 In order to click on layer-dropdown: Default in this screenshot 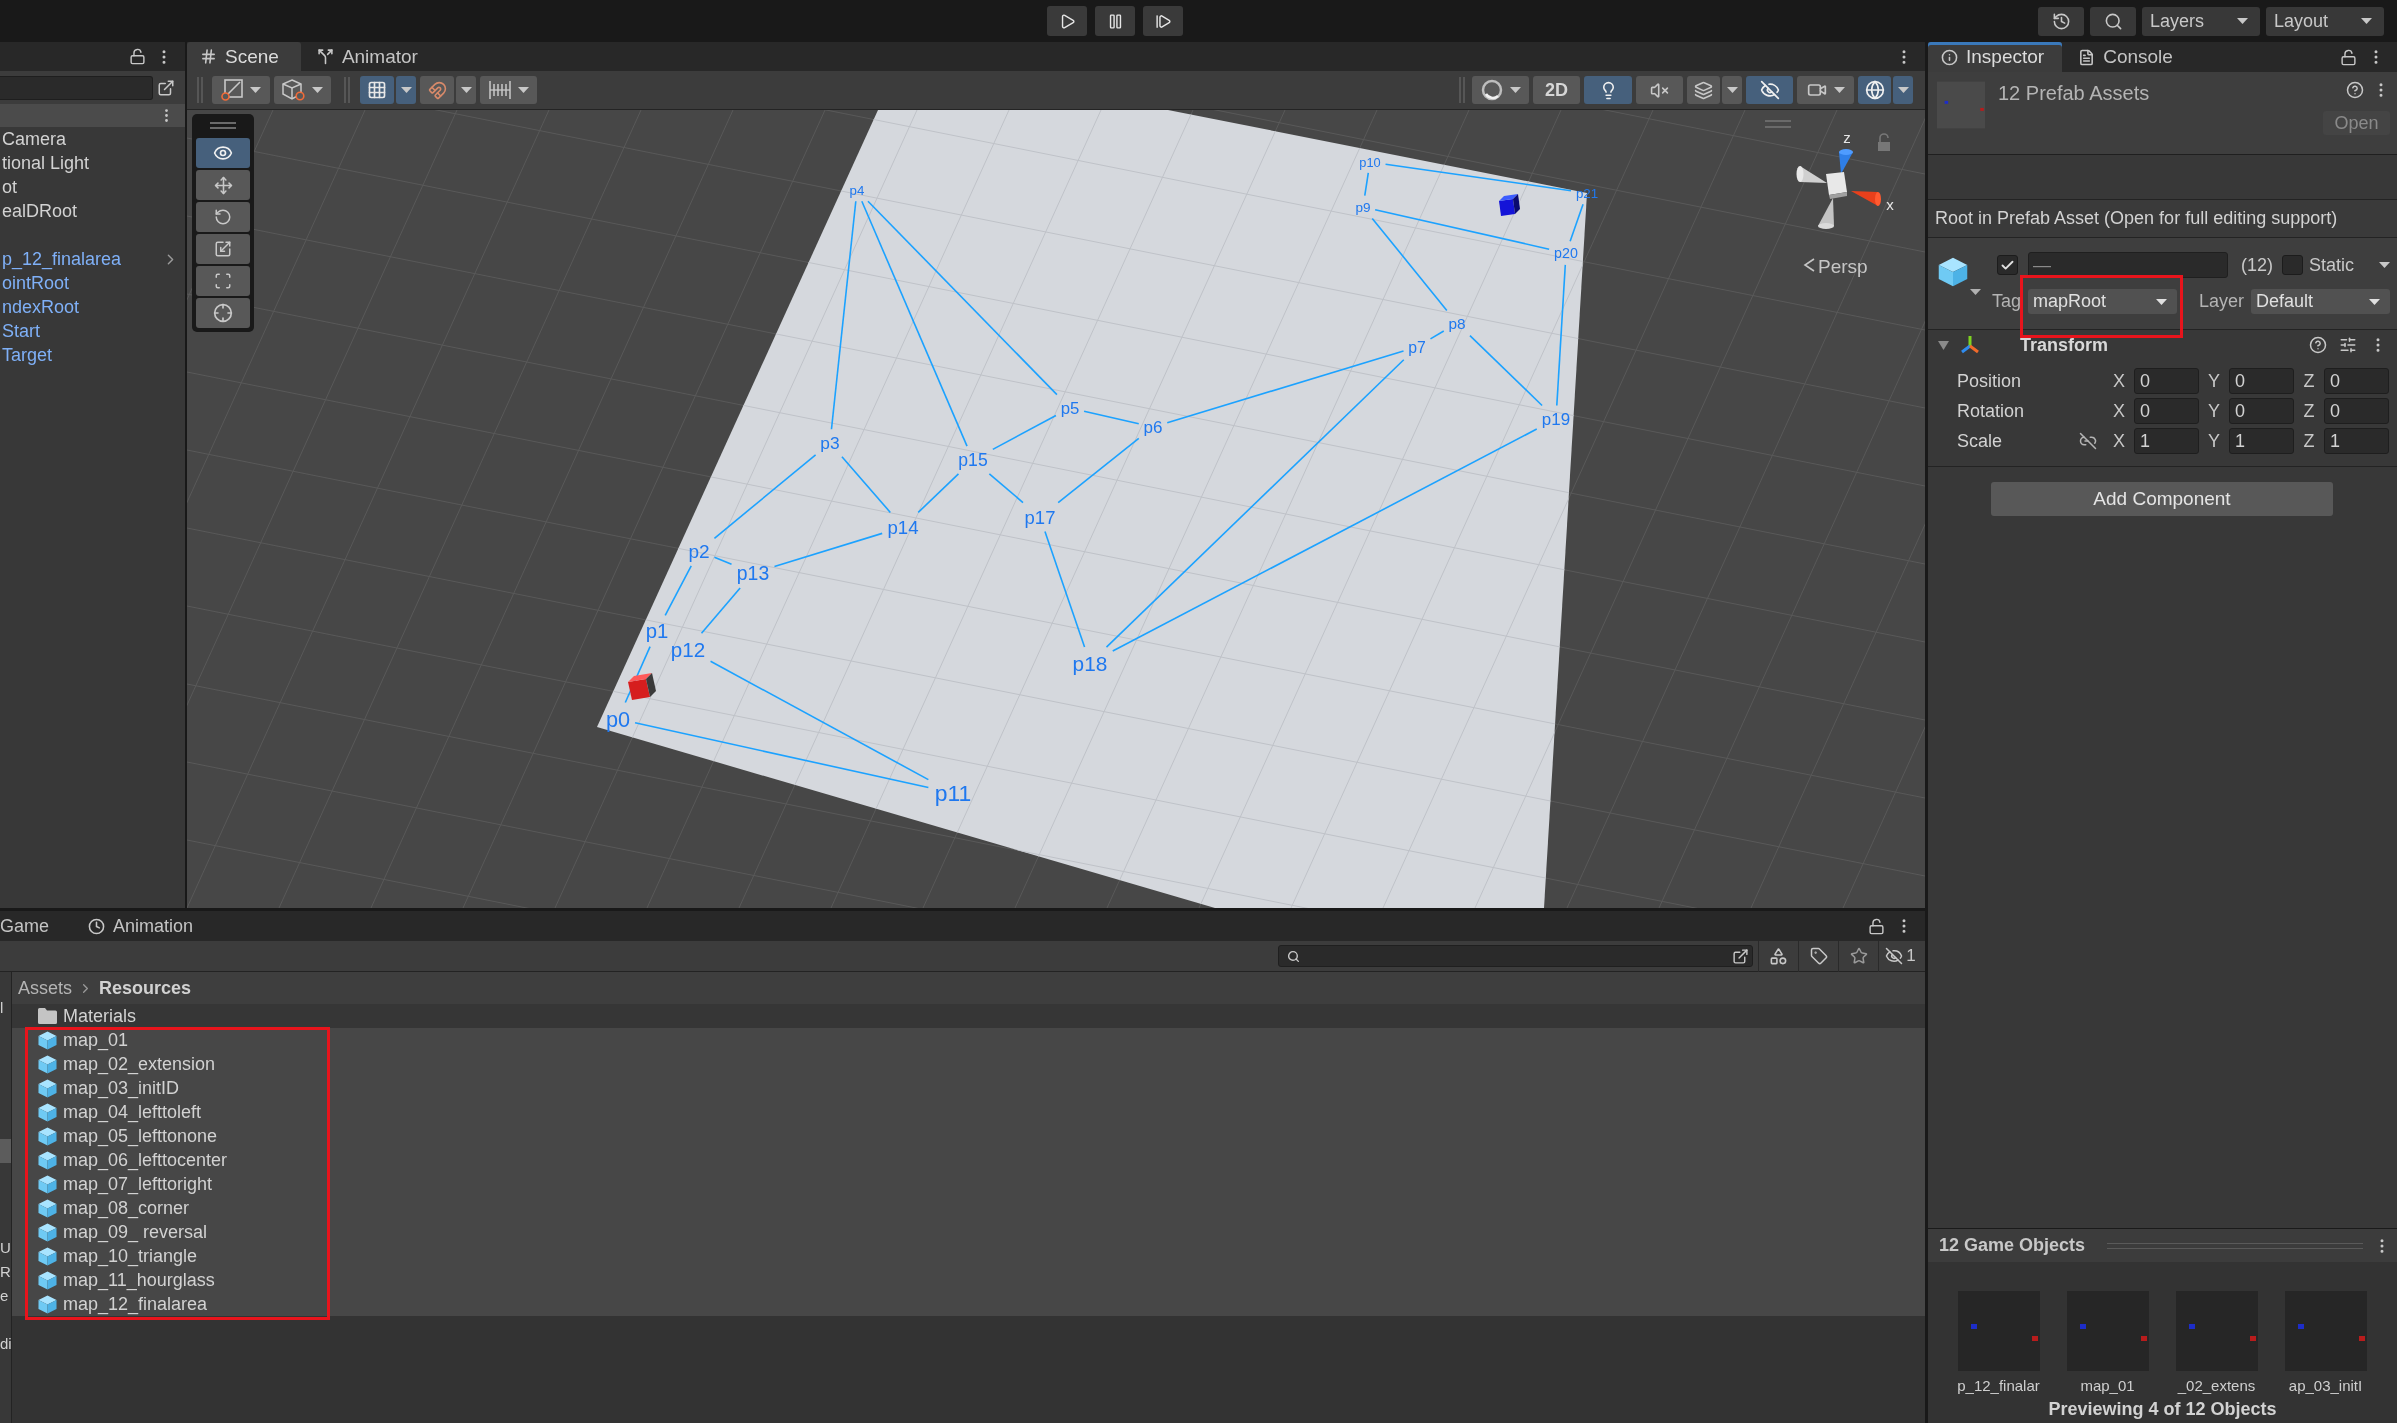, I will do `click(2320, 301)`.